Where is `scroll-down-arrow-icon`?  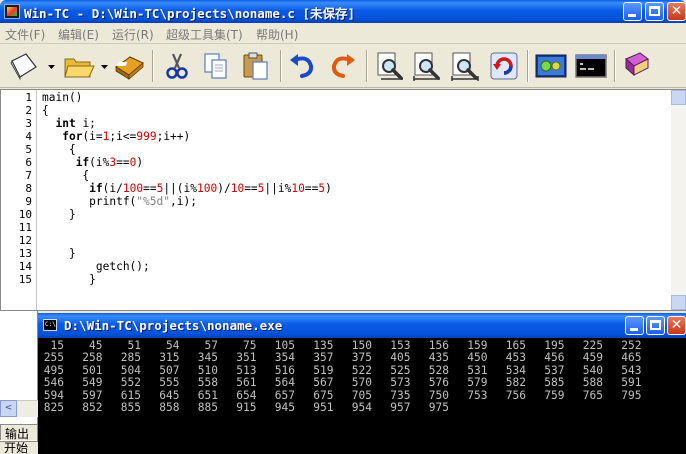
scroll-down-arrow-icon is located at coordinates (678, 302).